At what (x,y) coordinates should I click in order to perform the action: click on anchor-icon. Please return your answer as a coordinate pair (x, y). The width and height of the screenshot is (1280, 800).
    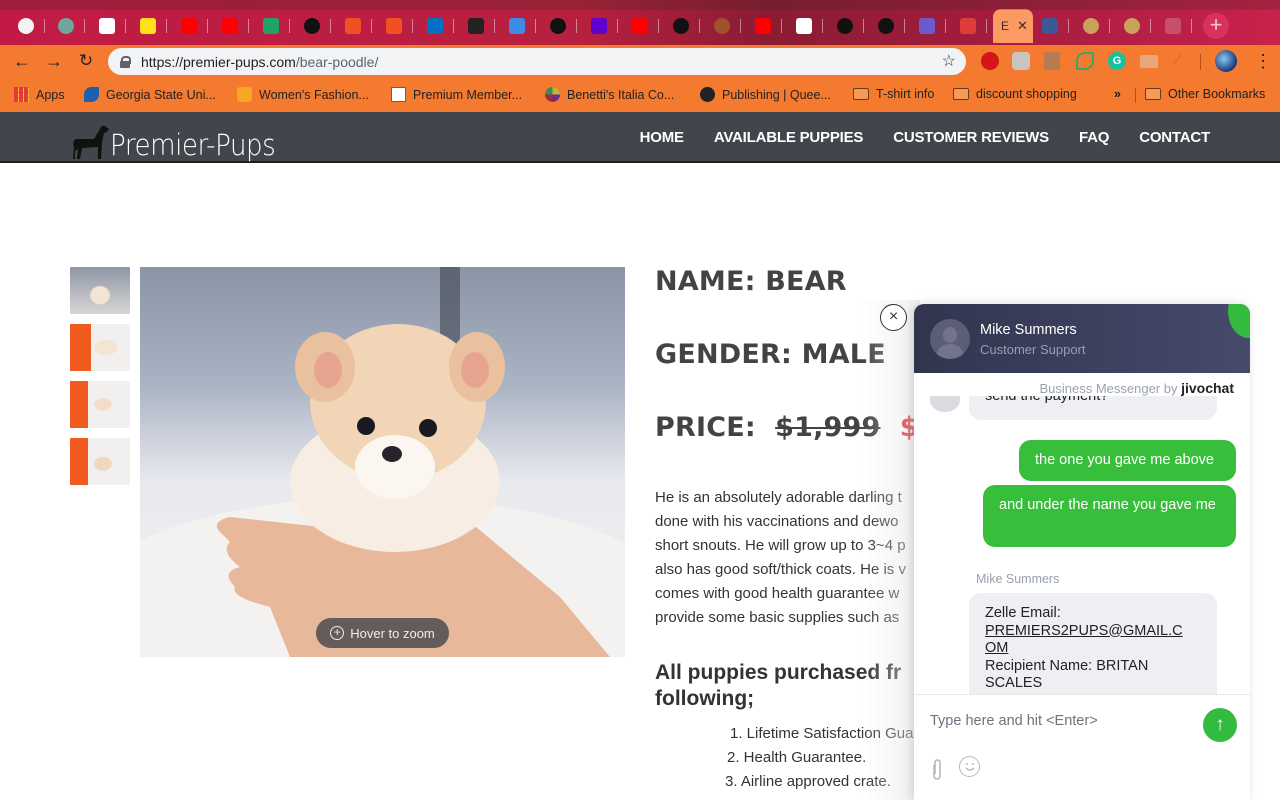
    Looking at the image, I should click on (476, 26).